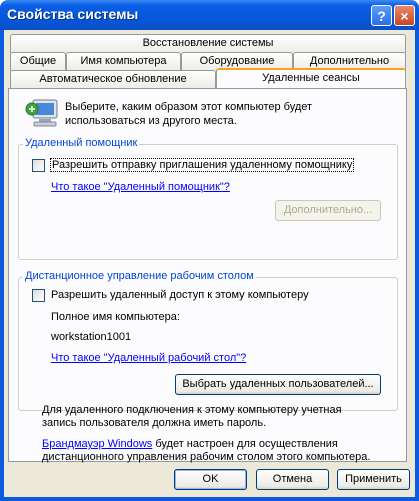 The height and width of the screenshot is (501, 419). Describe the element at coordinates (81, 143) in the screenshot. I see `remote-assistance-group-label: Удаленный помощник` at that location.